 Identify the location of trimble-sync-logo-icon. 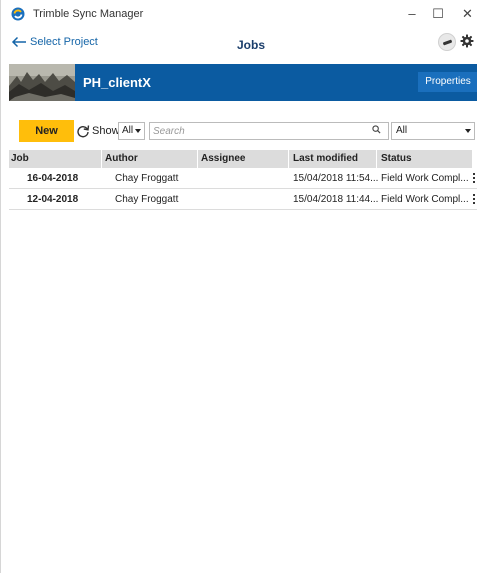
(18, 14).